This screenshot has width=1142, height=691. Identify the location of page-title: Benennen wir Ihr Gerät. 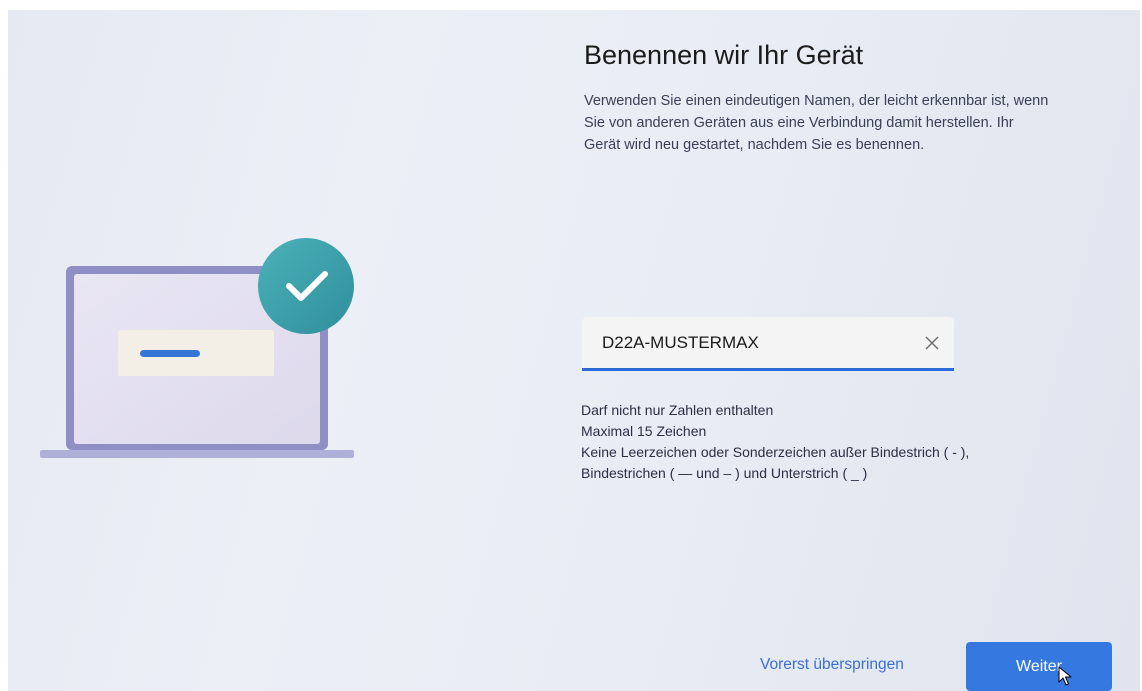
(724, 55).